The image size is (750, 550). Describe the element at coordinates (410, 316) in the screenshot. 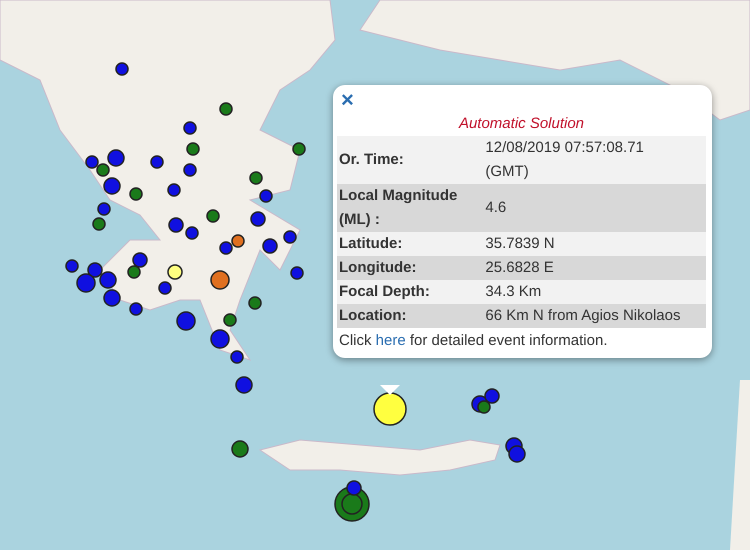

I see `field-label: Location:` at that location.